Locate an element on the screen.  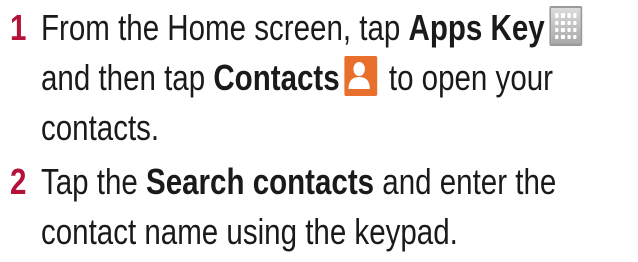
ui-term-search-contacts: Search contacts is located at coordinates (260, 181).